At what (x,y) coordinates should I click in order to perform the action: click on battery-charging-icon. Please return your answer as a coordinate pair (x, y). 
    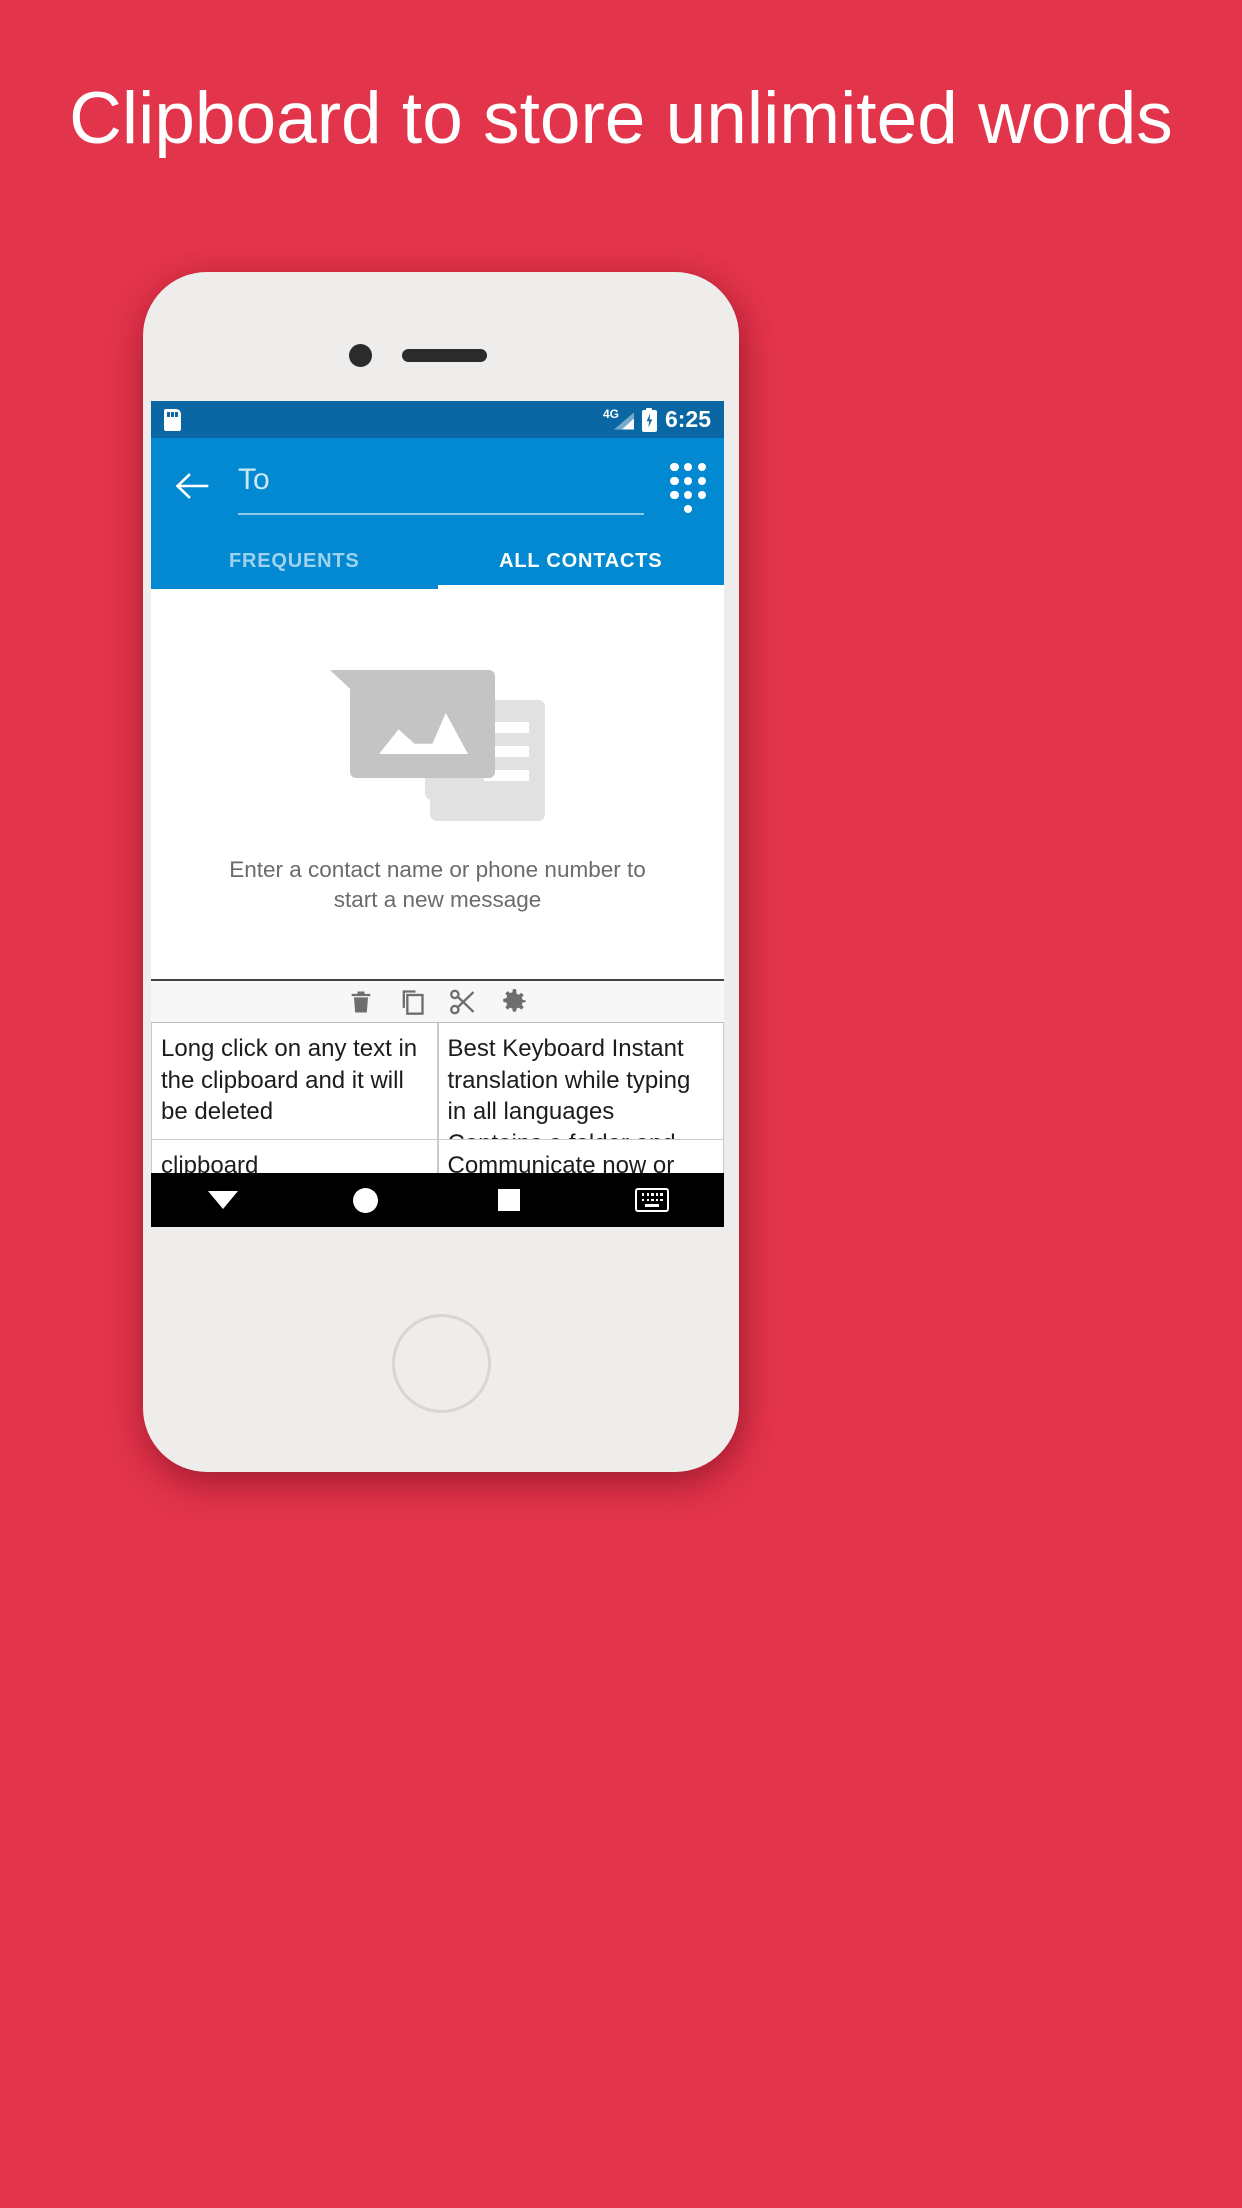
    Looking at the image, I should click on (649, 419).